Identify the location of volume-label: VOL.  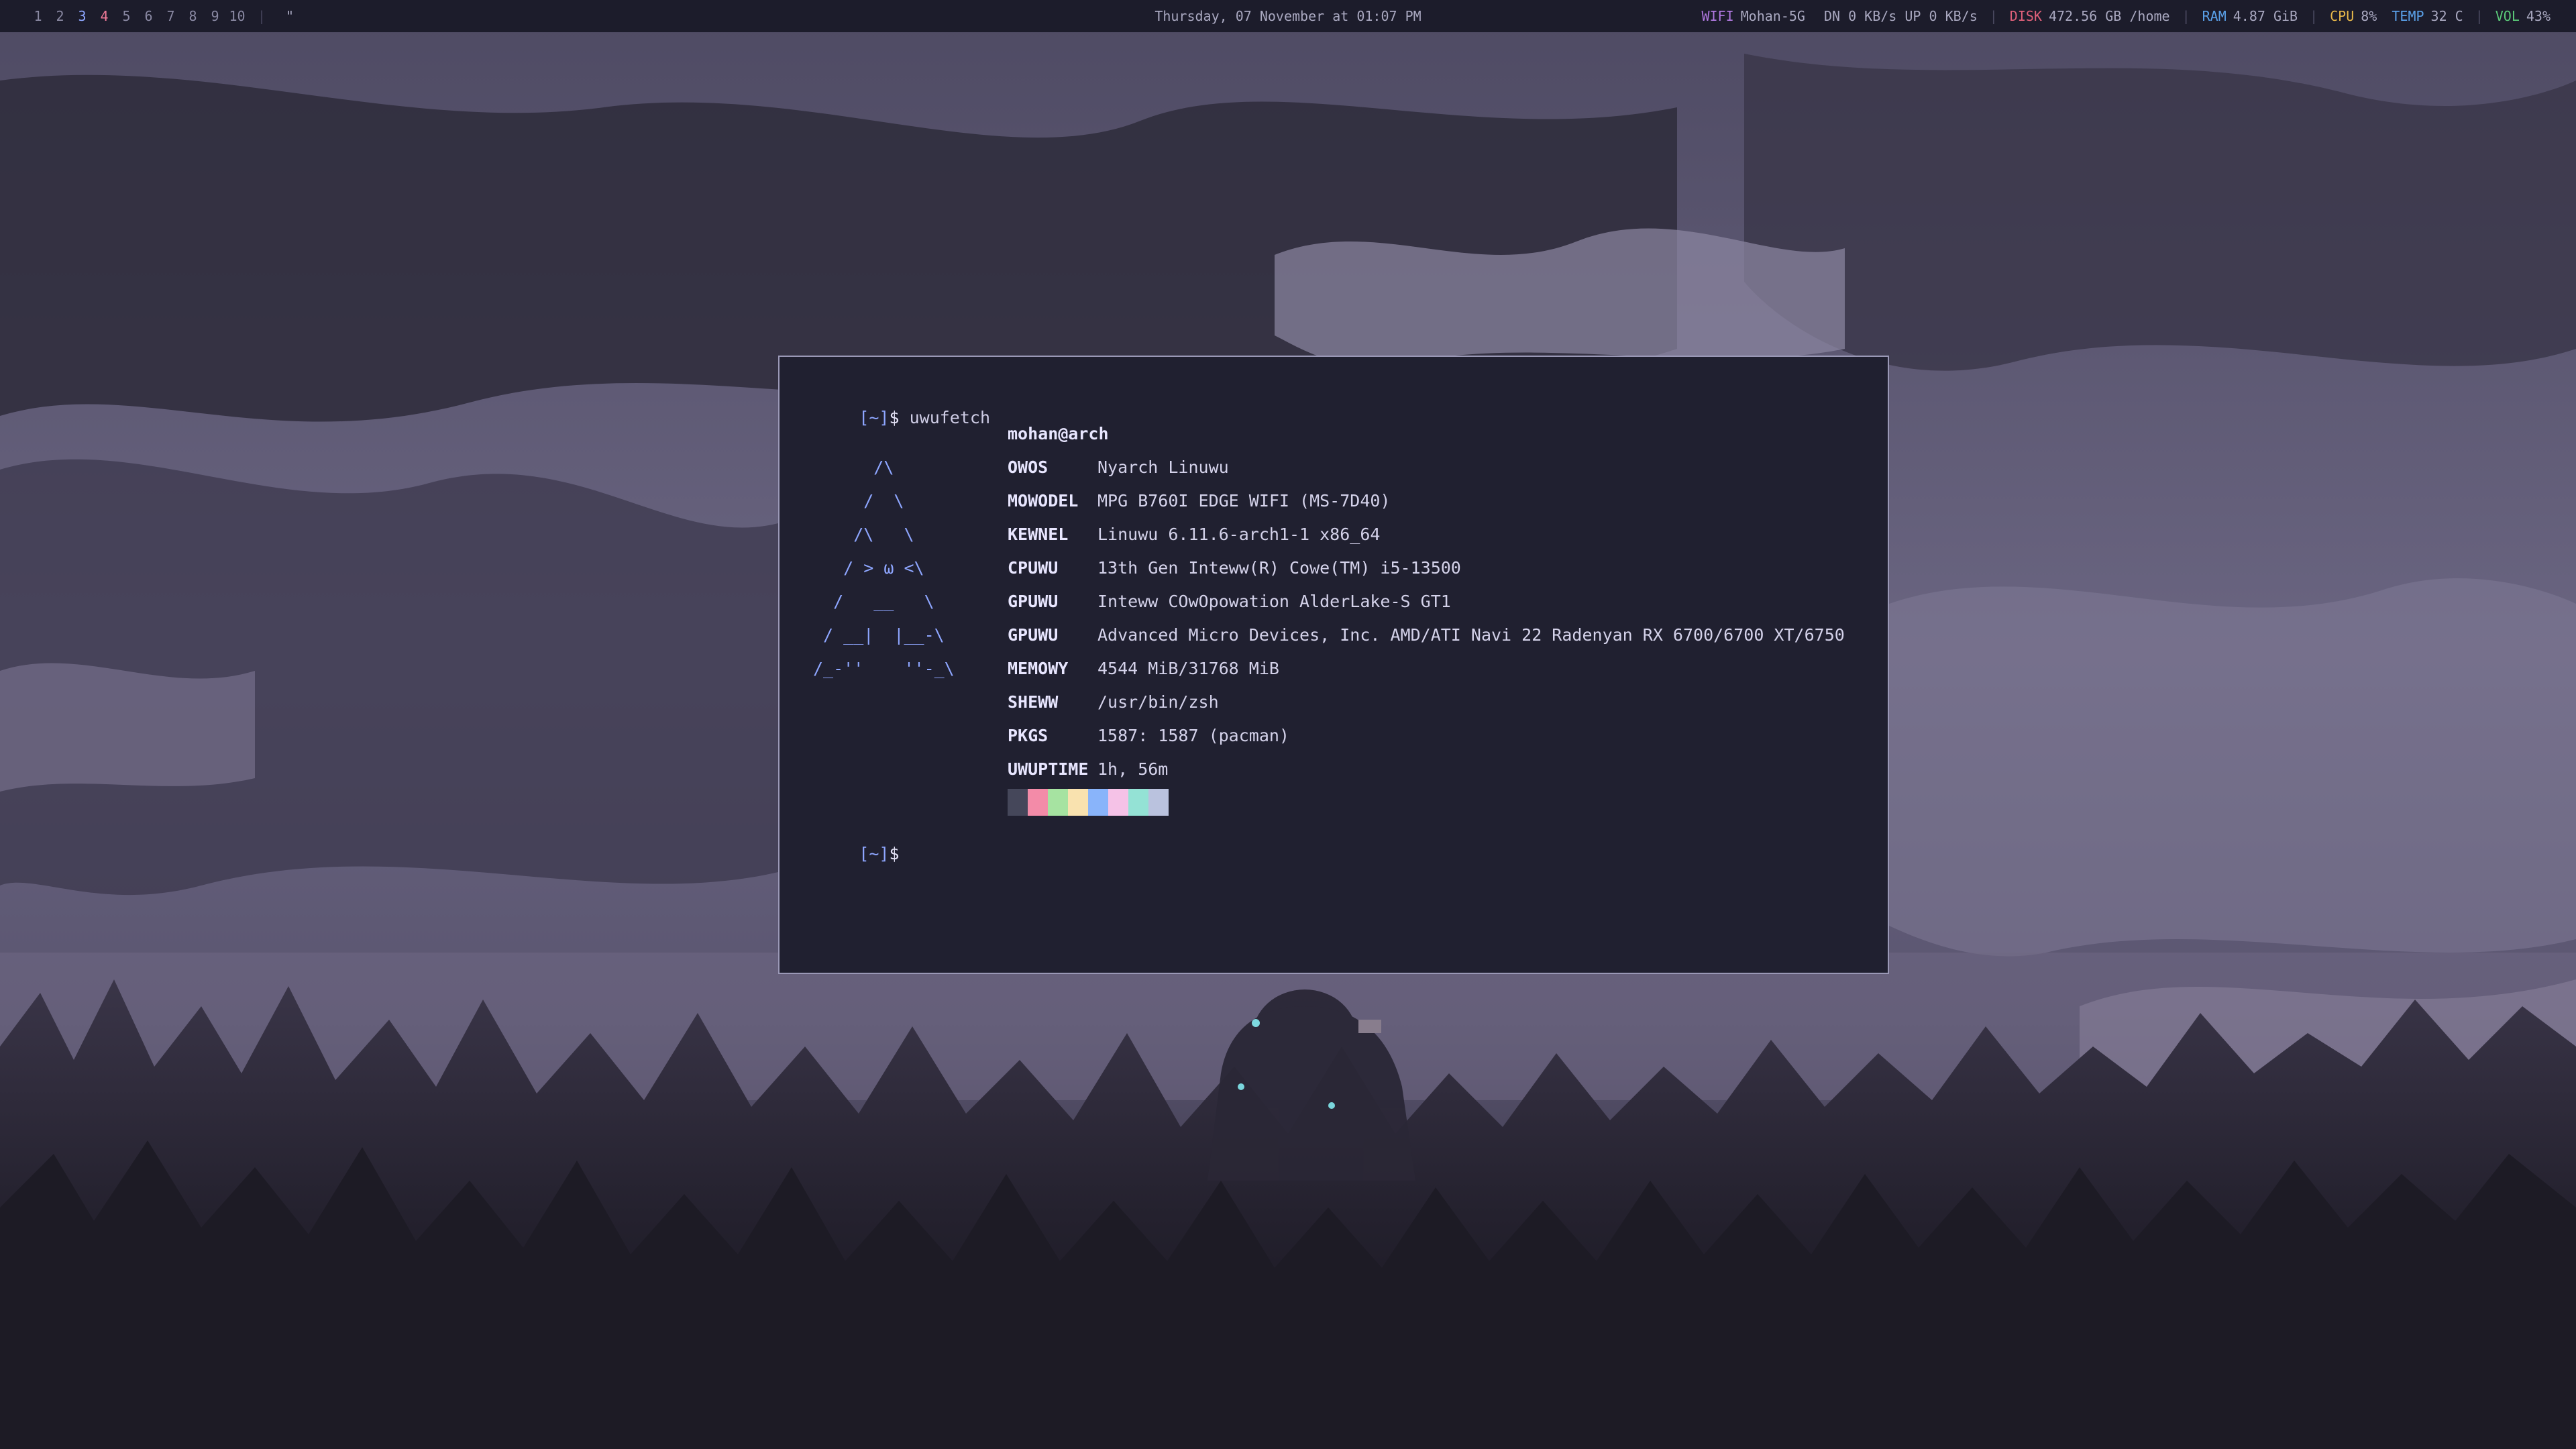
(2507, 16).